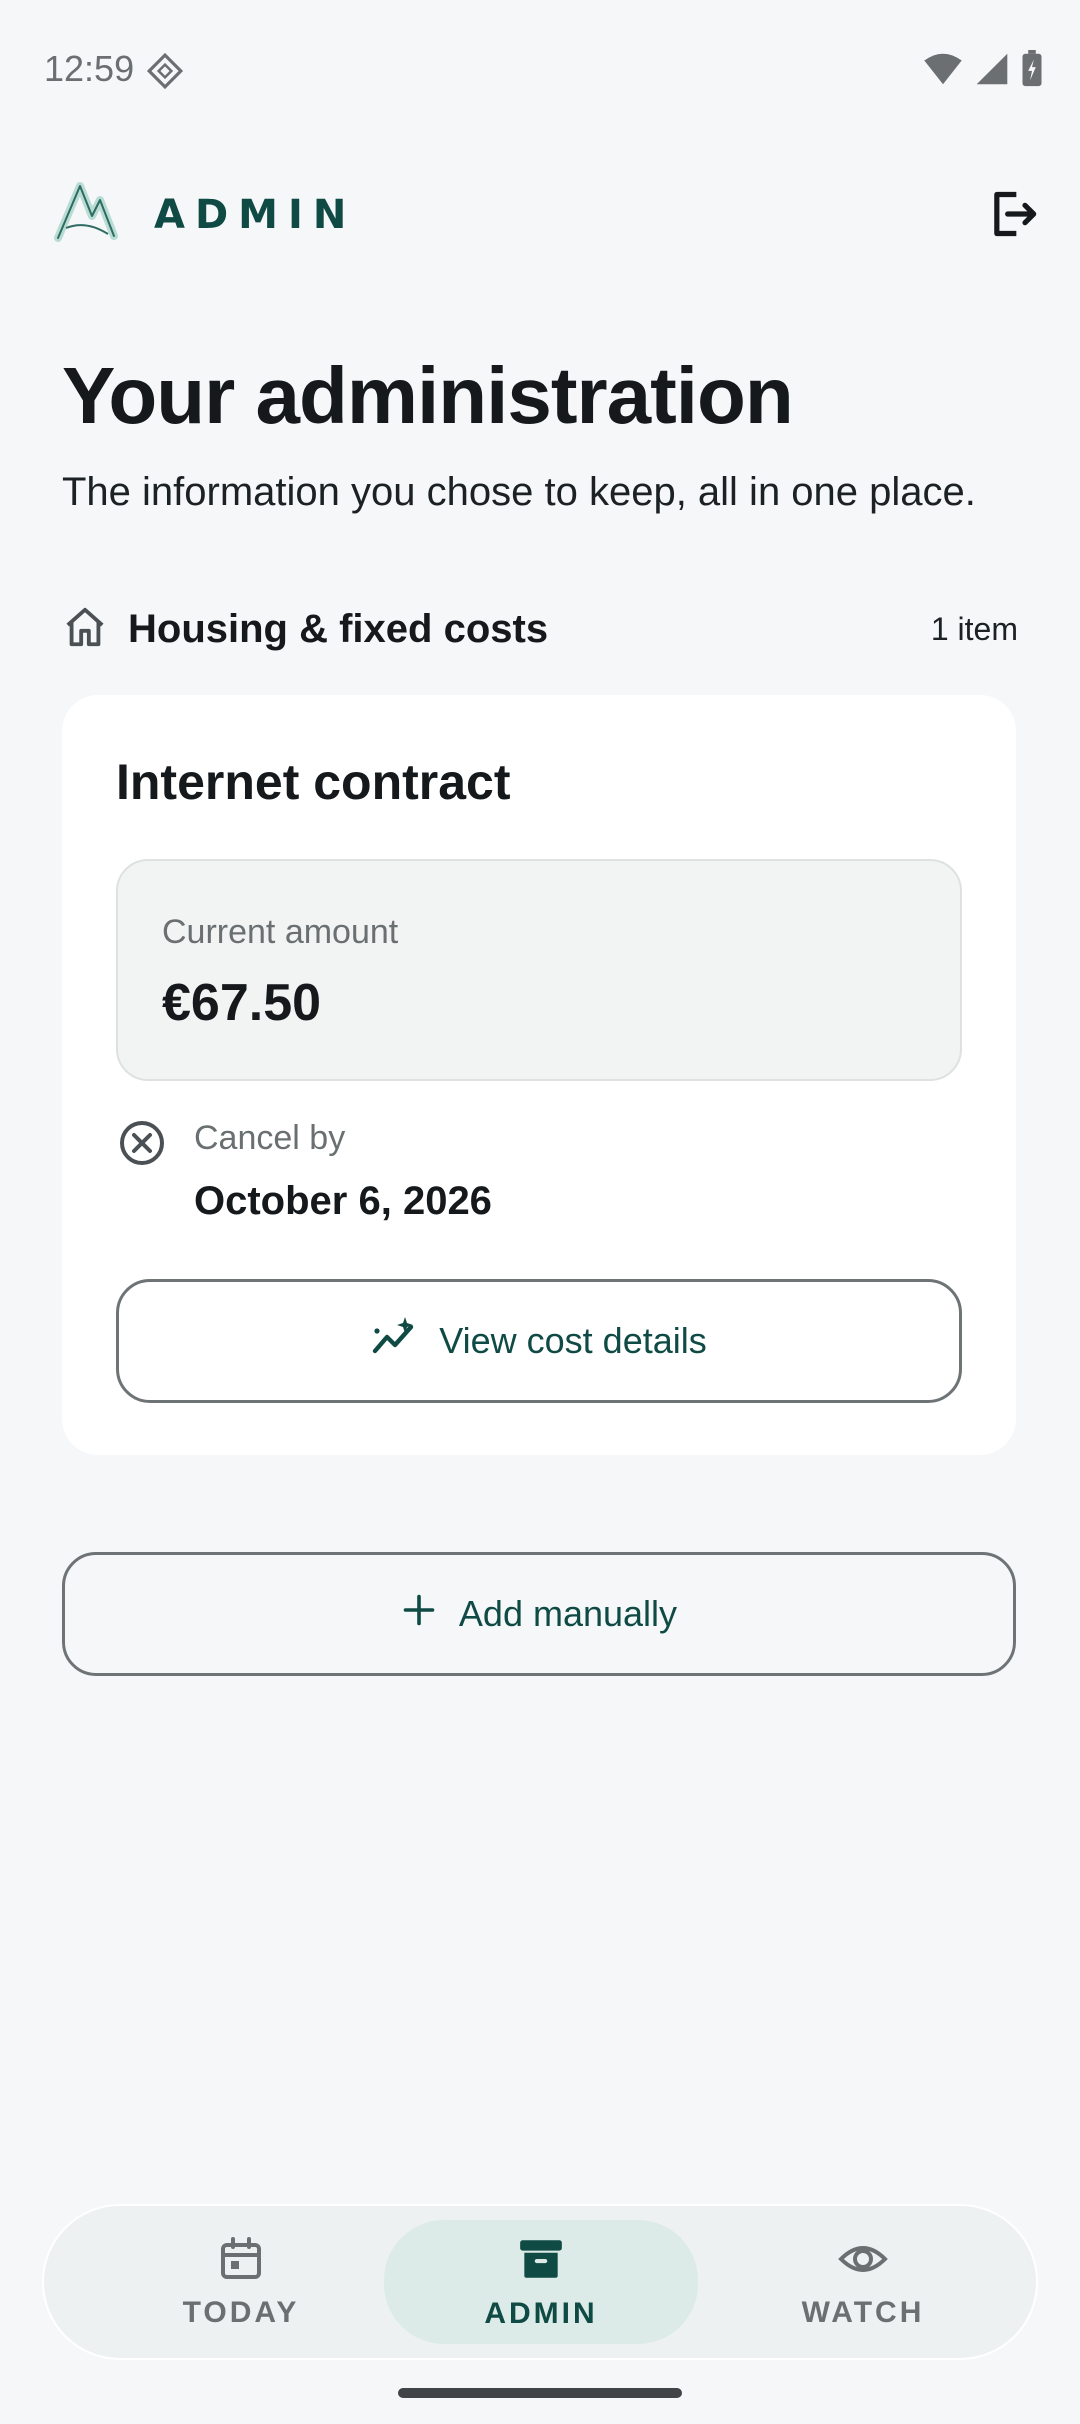  I want to click on eye-icon, so click(863, 2261).